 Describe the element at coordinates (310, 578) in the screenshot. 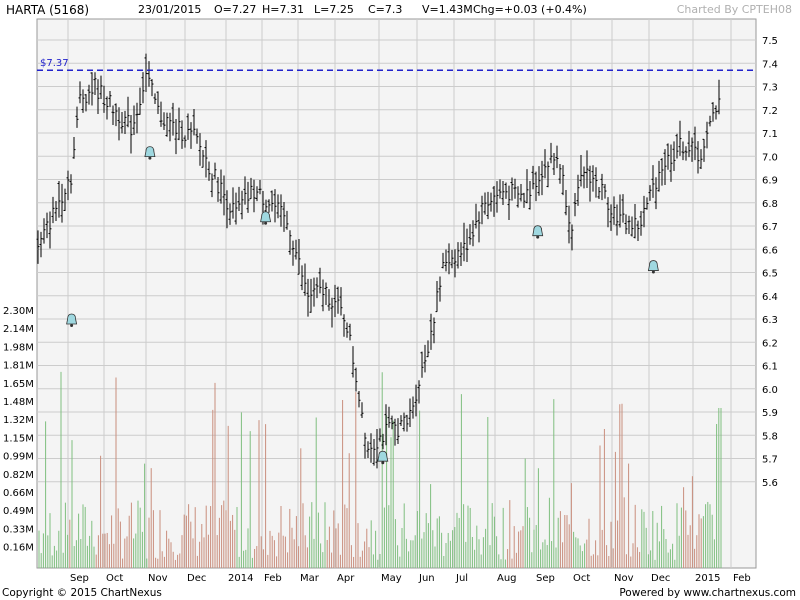

I see `time-tick-label: Mar` at that location.